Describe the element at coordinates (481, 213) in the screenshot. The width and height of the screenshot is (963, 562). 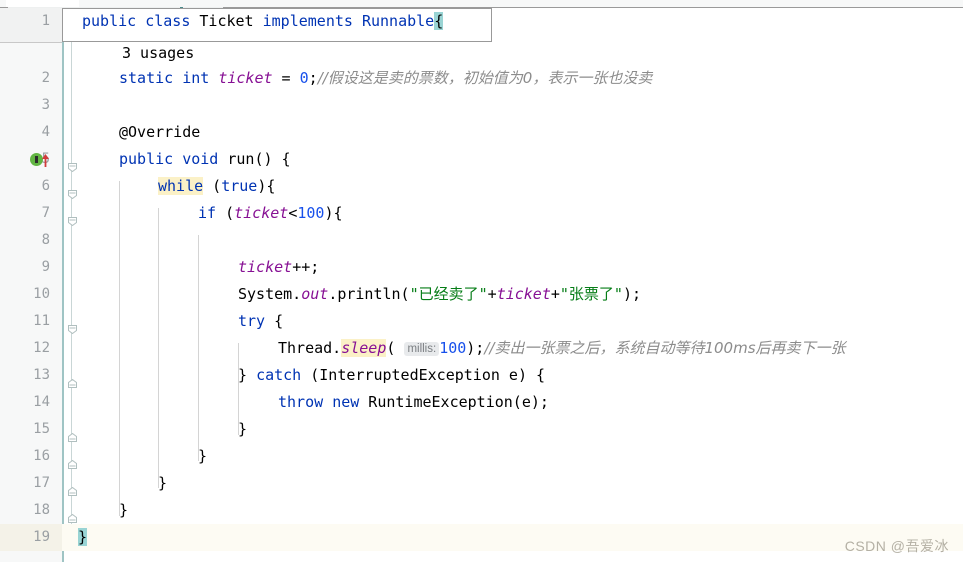
I see `code-line: 7 if (ticket<100){` at that location.